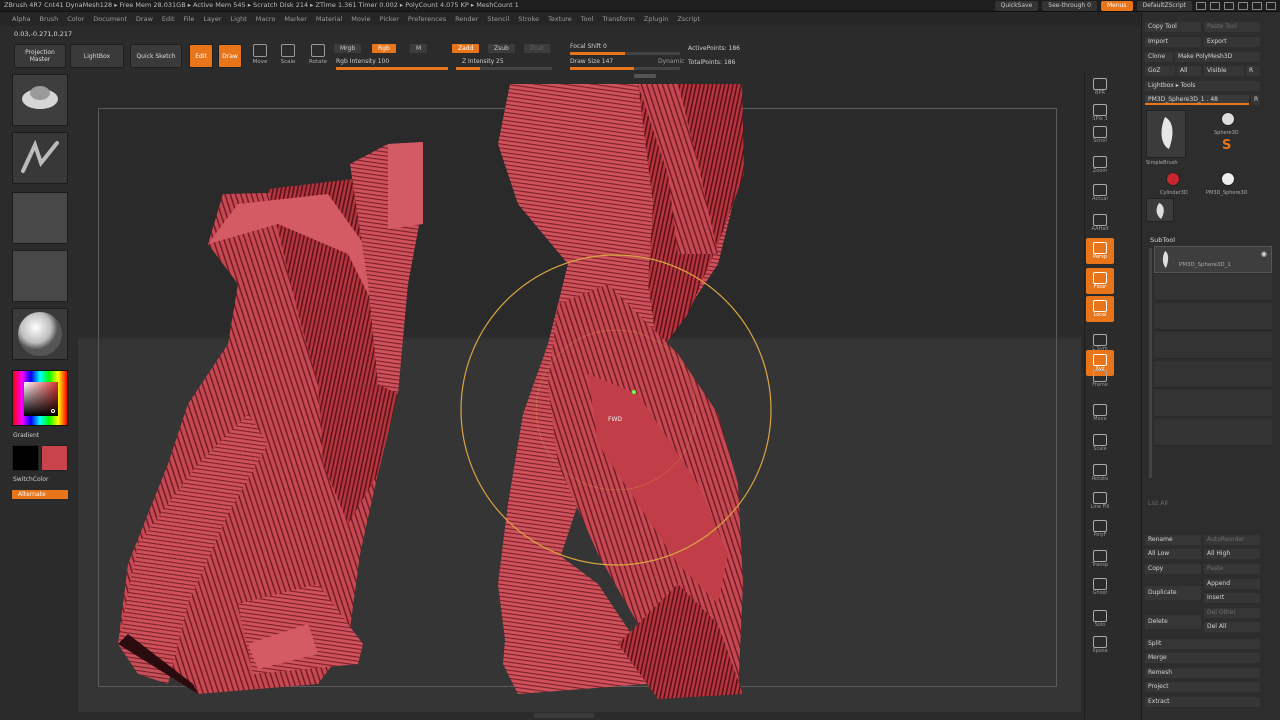  I want to click on stroke-thumbnail, so click(40, 158).